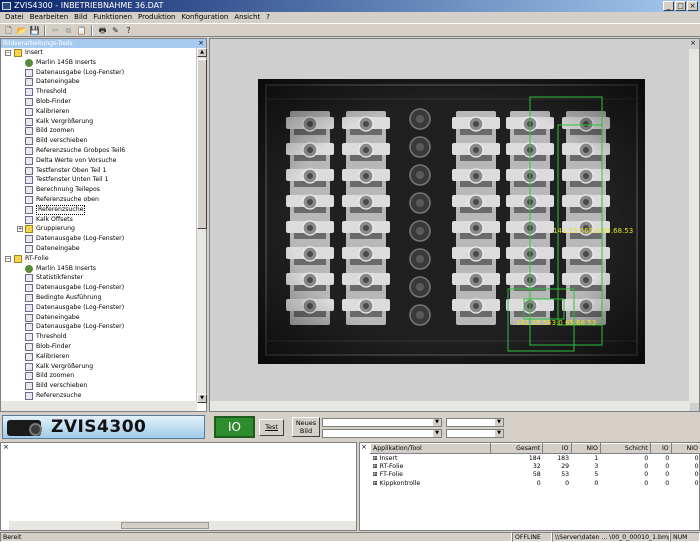 The image size is (700, 542). What do you see at coordinates (268, 17) in the screenshot?
I see `menu-help: ?` at bounding box center [268, 17].